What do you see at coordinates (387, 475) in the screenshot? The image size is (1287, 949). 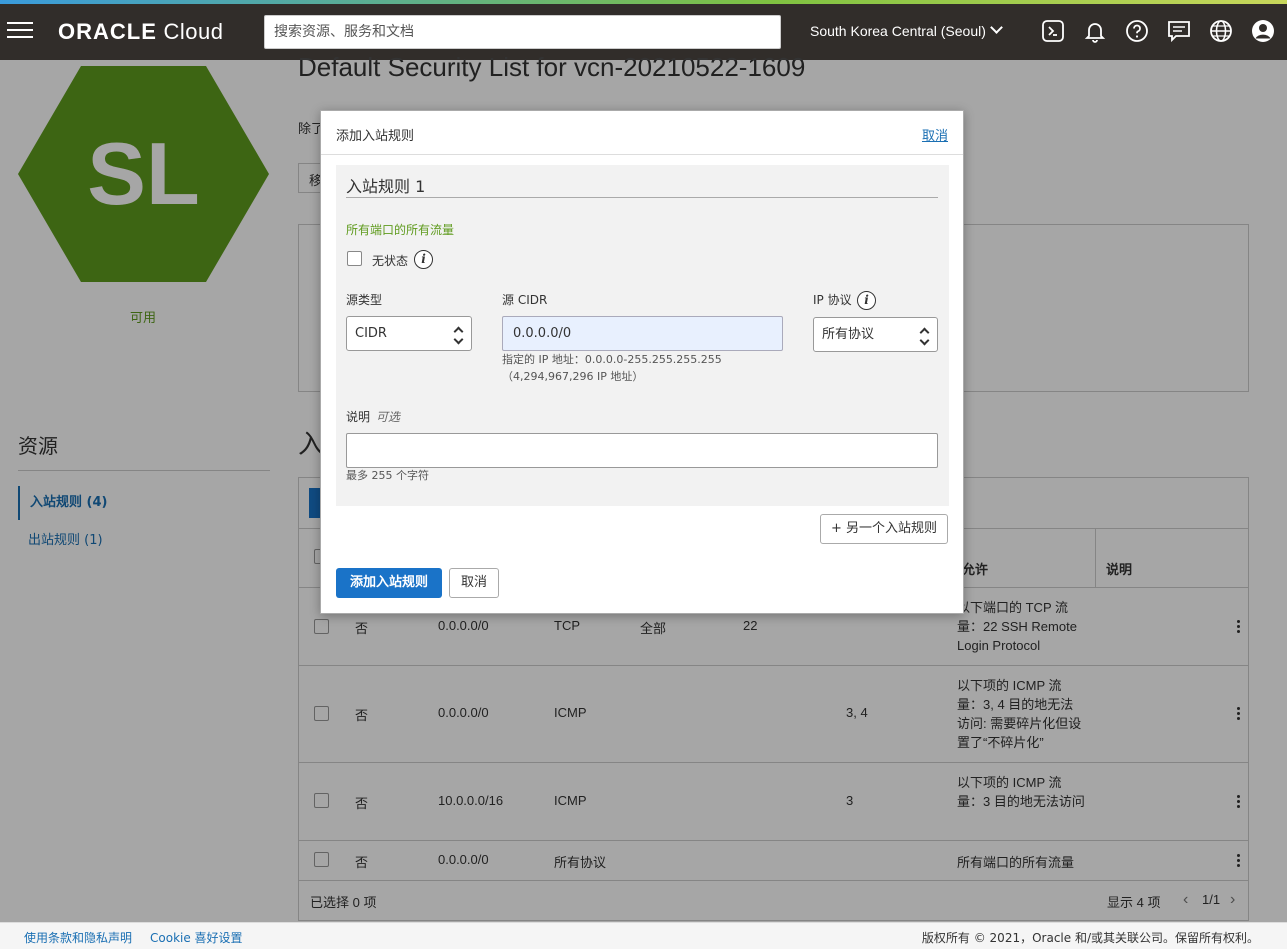 I see `description-help: 最多 255 个字符` at bounding box center [387, 475].